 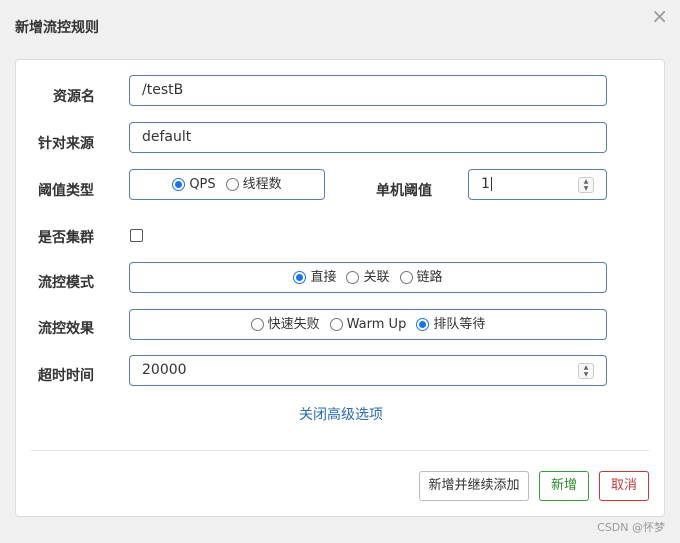 What do you see at coordinates (323, 277) in the screenshot?
I see `strategy-option-label: 直接` at bounding box center [323, 277].